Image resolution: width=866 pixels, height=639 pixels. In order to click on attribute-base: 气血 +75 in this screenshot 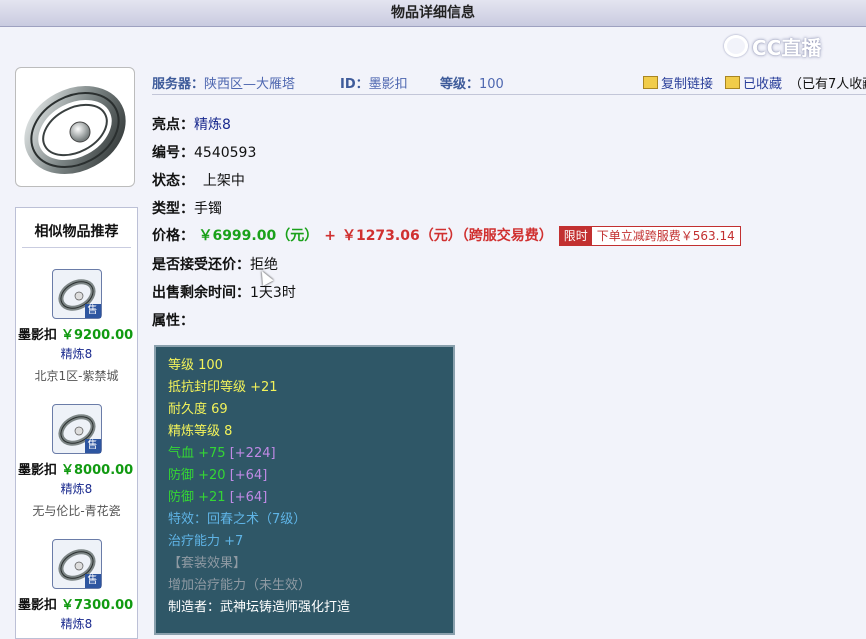, I will do `click(199, 453)`.